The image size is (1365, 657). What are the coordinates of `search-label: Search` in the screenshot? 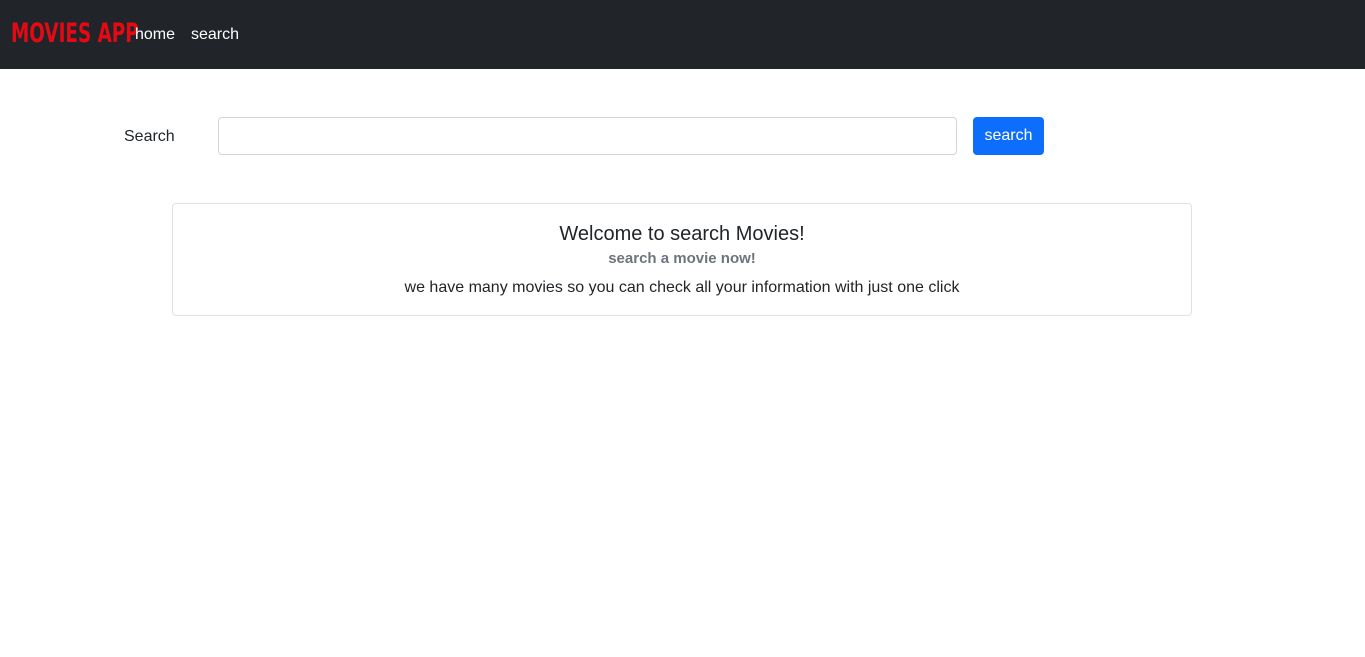 It's located at (149, 136).